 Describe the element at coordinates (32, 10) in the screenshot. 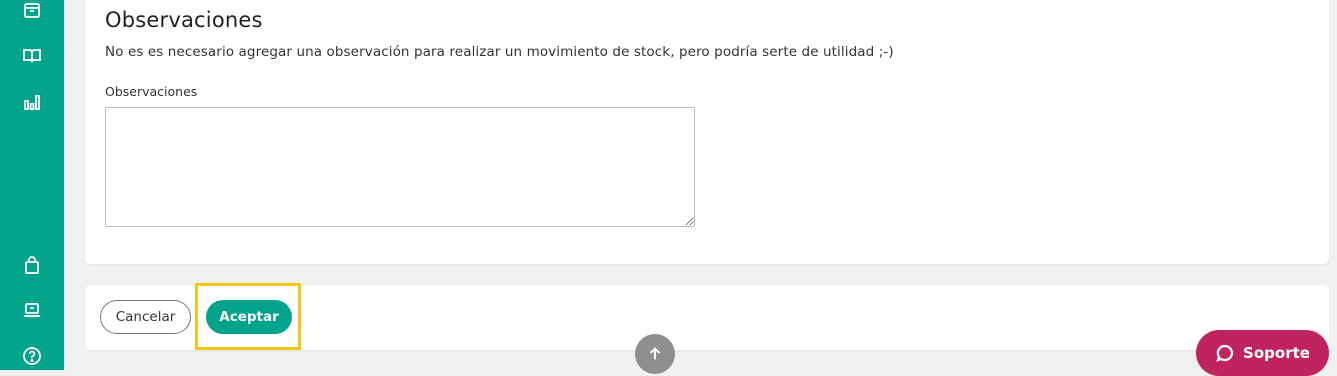

I see `box-icon` at that location.